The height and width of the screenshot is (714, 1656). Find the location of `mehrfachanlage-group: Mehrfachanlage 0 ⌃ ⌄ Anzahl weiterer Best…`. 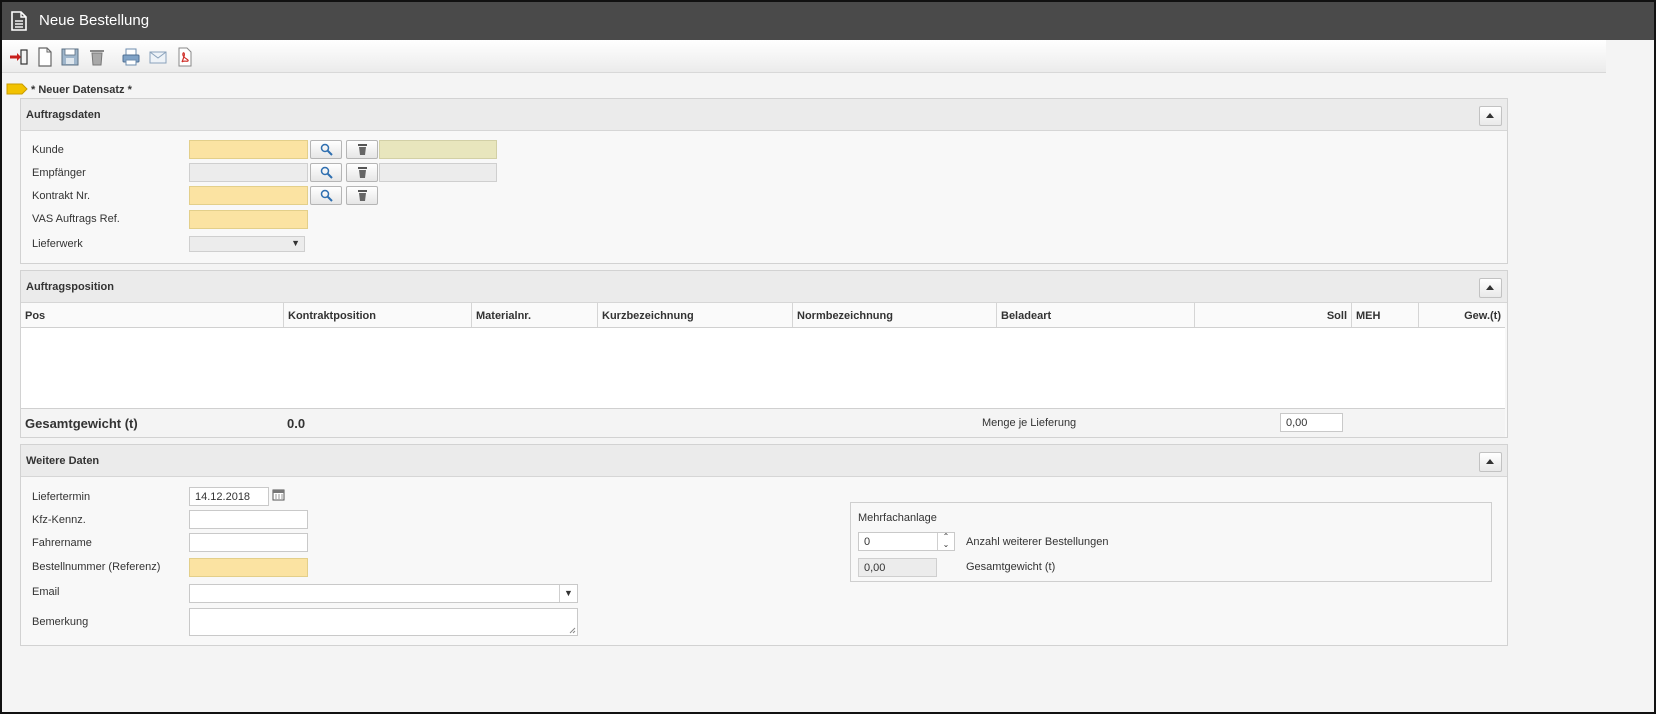

mehrfachanlage-group: Mehrfachanlage 0 ⌃ ⌄ Anzahl weiterer Best… is located at coordinates (1171, 542).